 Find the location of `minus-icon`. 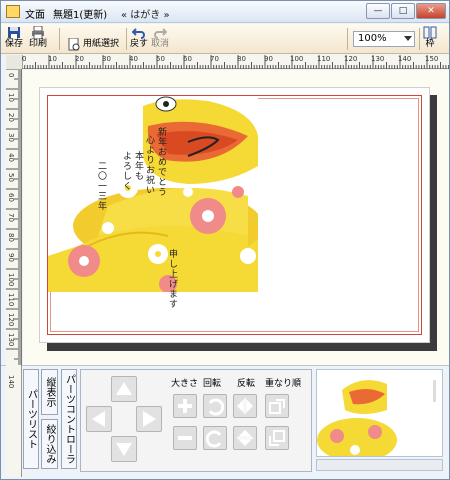

minus-icon is located at coordinates (185, 438).